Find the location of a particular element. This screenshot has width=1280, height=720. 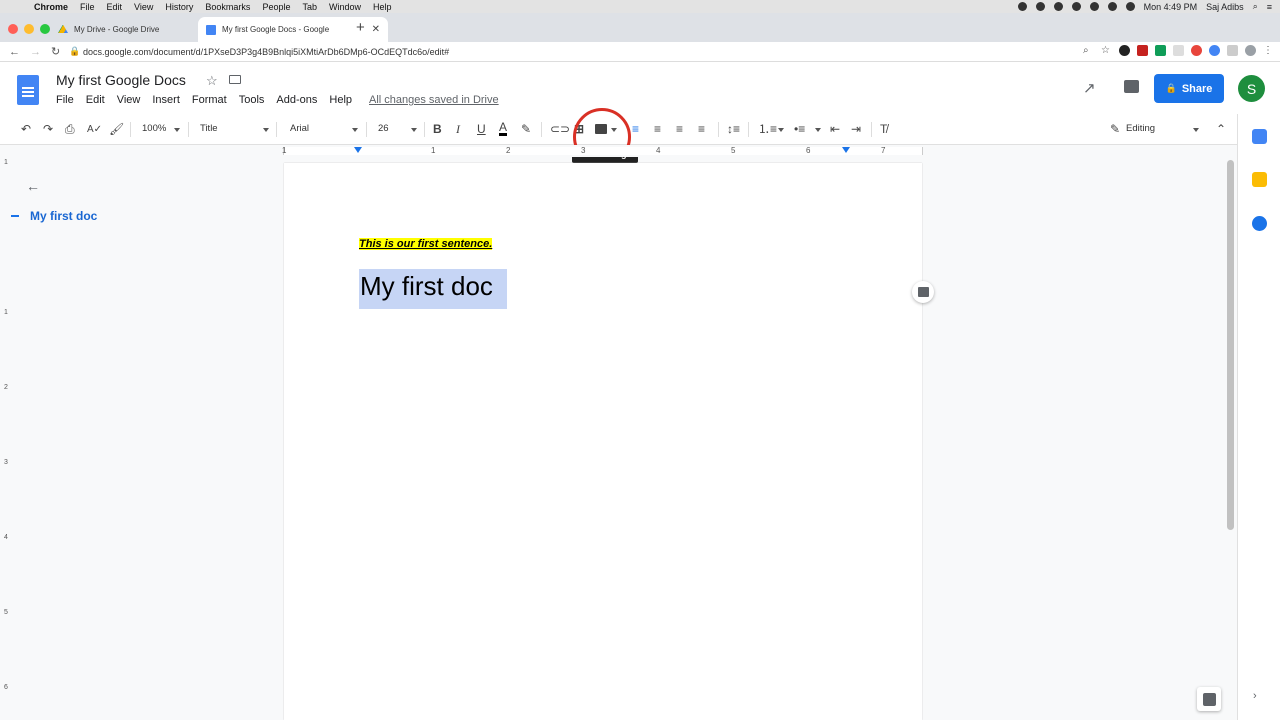

avatar: S is located at coordinates (1251, 88).